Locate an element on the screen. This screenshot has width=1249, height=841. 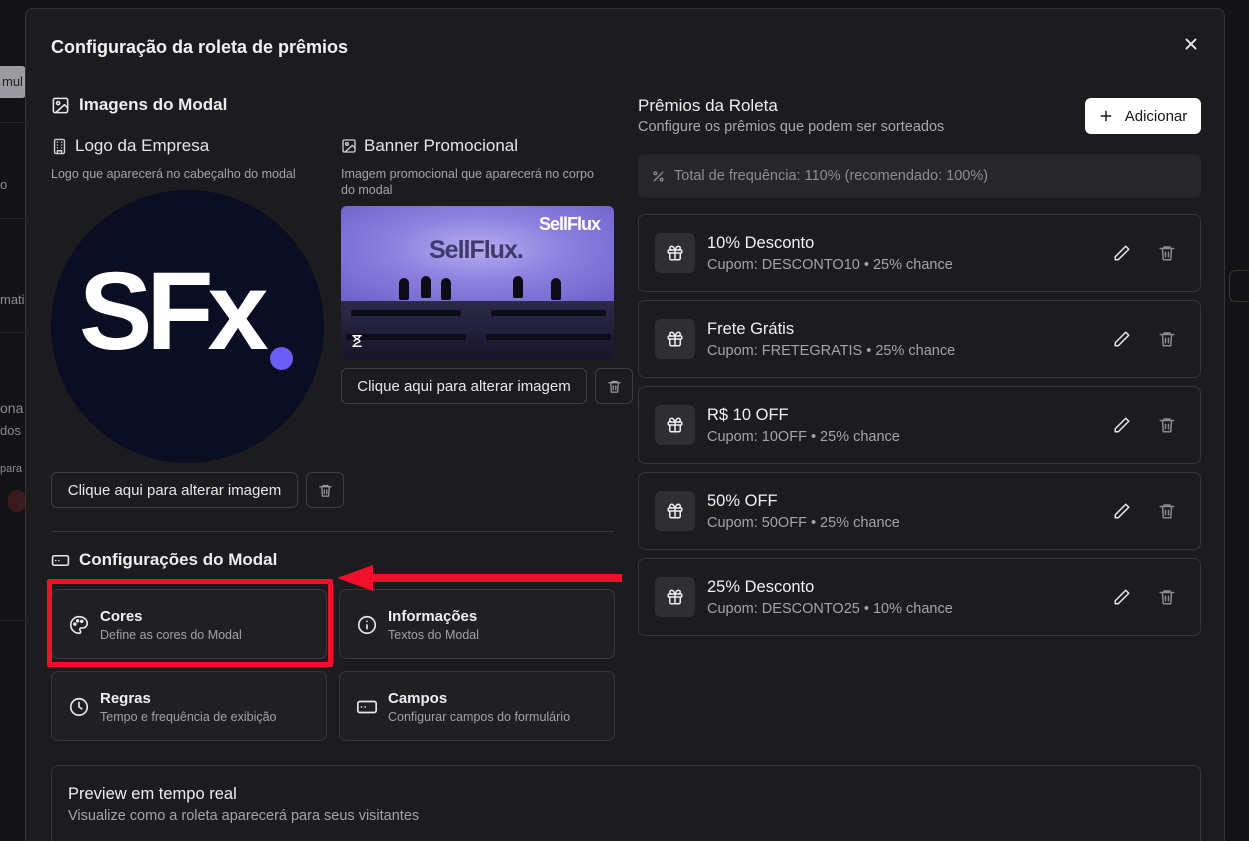
prize-meta: Cupom: DESCONTO10 • 25% chance is located at coordinates (830, 265).